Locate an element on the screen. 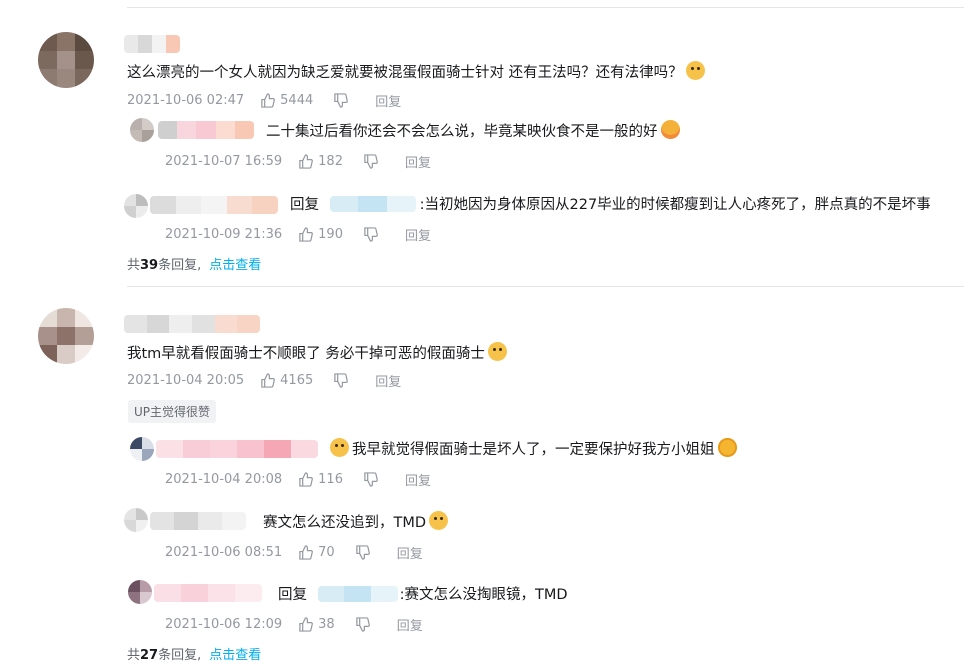 This screenshot has width=964, height=667. like-button: 190 is located at coordinates (320, 234).